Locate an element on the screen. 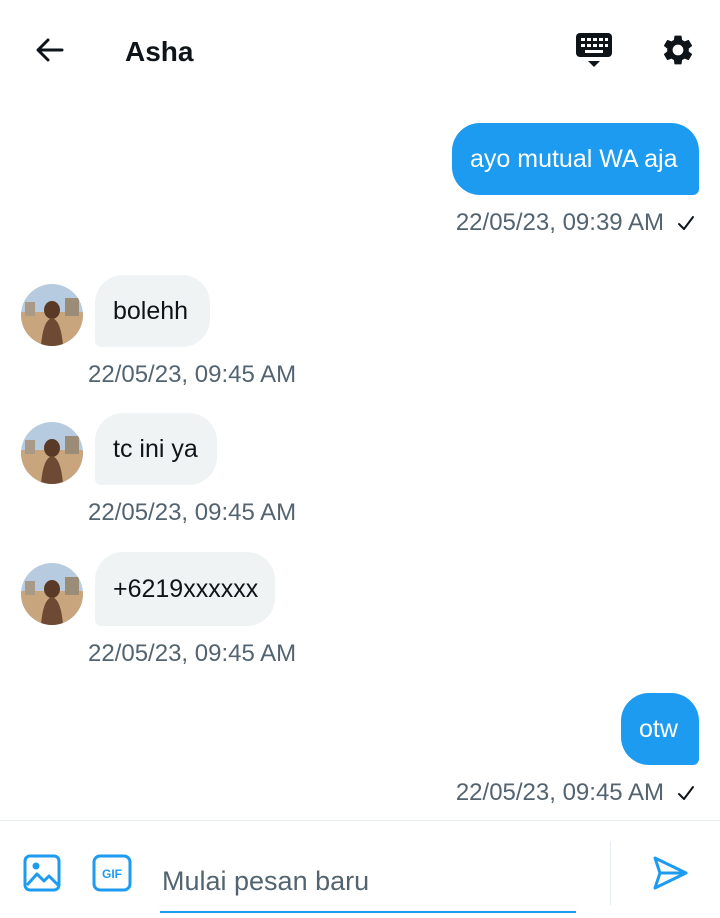  keyboard-button is located at coordinates (594, 50).